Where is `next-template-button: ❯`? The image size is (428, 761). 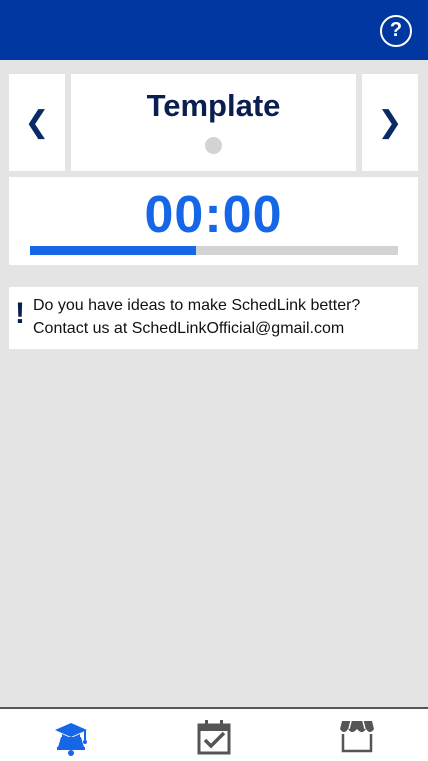 next-template-button: ❯ is located at coordinates (390, 122).